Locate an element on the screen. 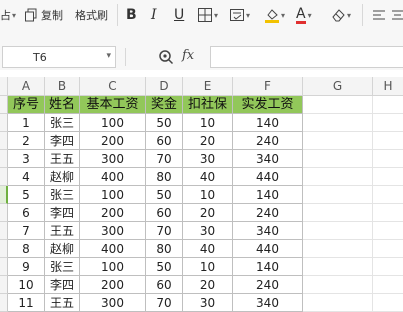  table-cell: 6 is located at coordinates (26, 213).